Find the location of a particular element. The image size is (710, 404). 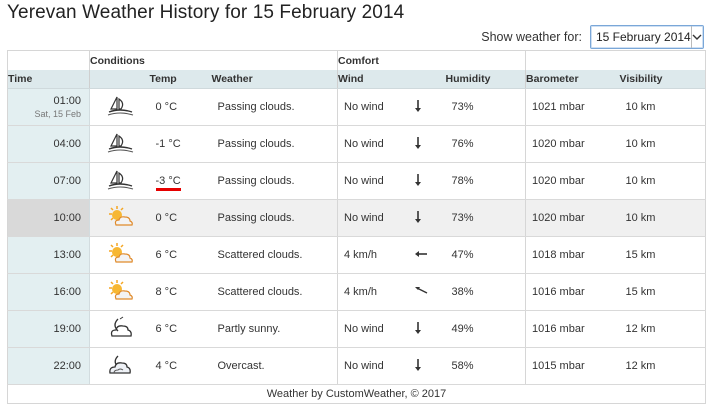

barometer-cell: 1021 mbar is located at coordinates (572, 107).